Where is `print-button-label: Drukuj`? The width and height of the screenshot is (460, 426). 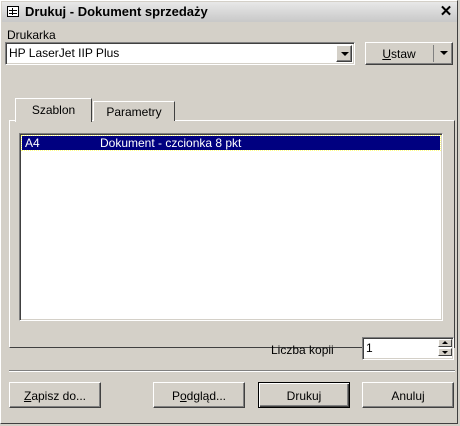 print-button-label: Drukuj is located at coordinates (304, 396).